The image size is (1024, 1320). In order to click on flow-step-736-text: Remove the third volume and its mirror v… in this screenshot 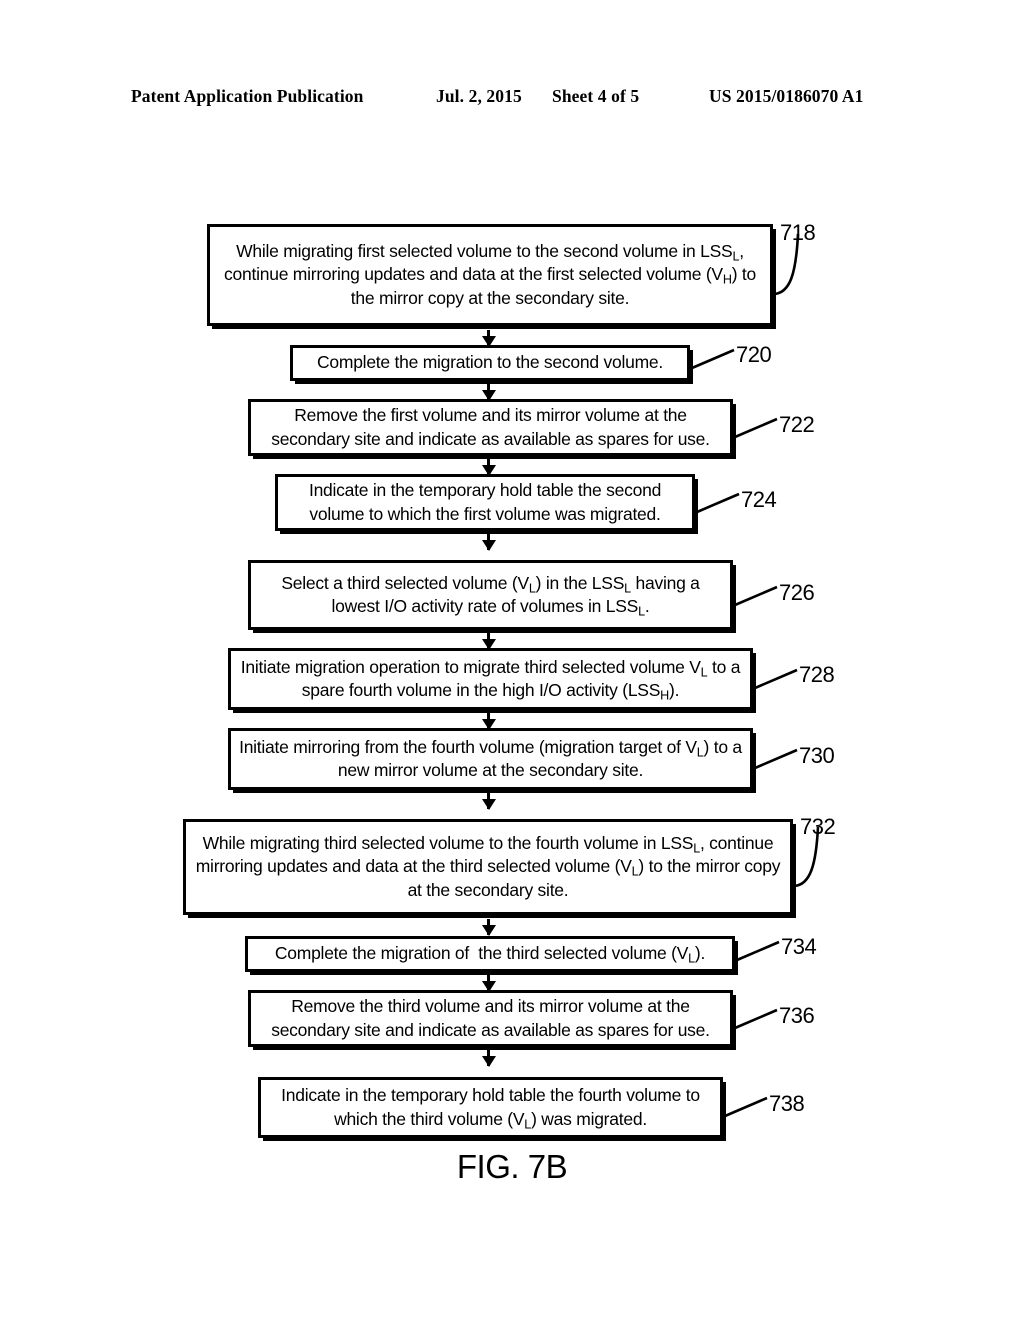, I will do `click(490, 1018)`.